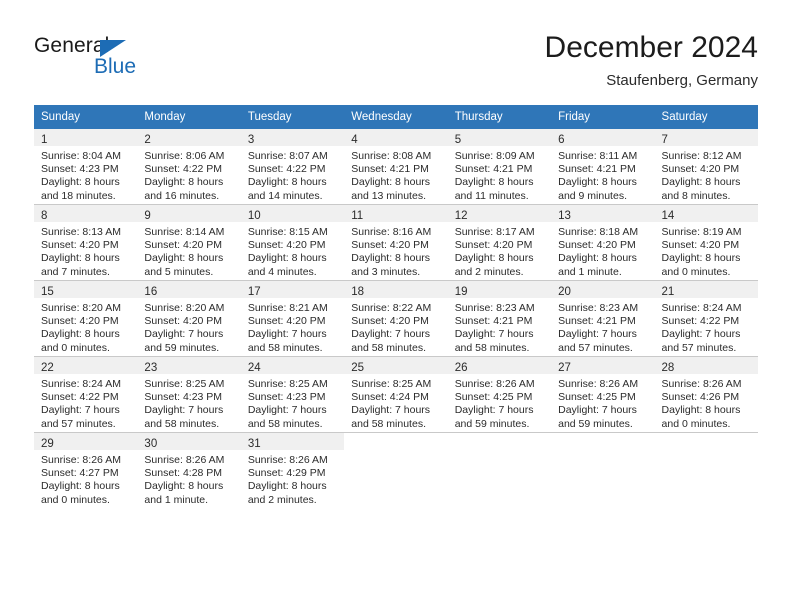 This screenshot has height=612, width=792. What do you see at coordinates (86, 117) in the screenshot?
I see `weekday-header-sunday: Sunday` at bounding box center [86, 117].